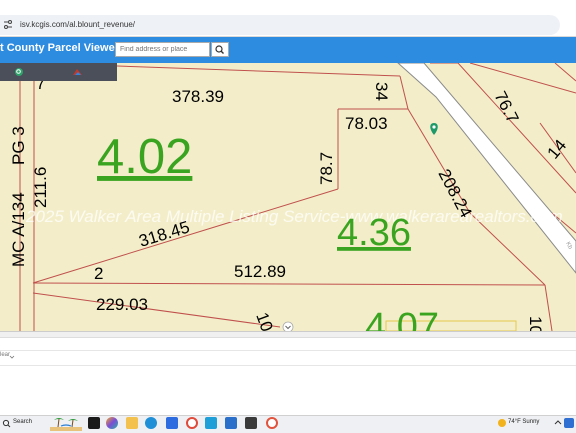 Image resolution: width=576 pixels, height=433 pixels. Describe the element at coordinates (66, 423) in the screenshot. I see `beach-widget-icon` at that location.